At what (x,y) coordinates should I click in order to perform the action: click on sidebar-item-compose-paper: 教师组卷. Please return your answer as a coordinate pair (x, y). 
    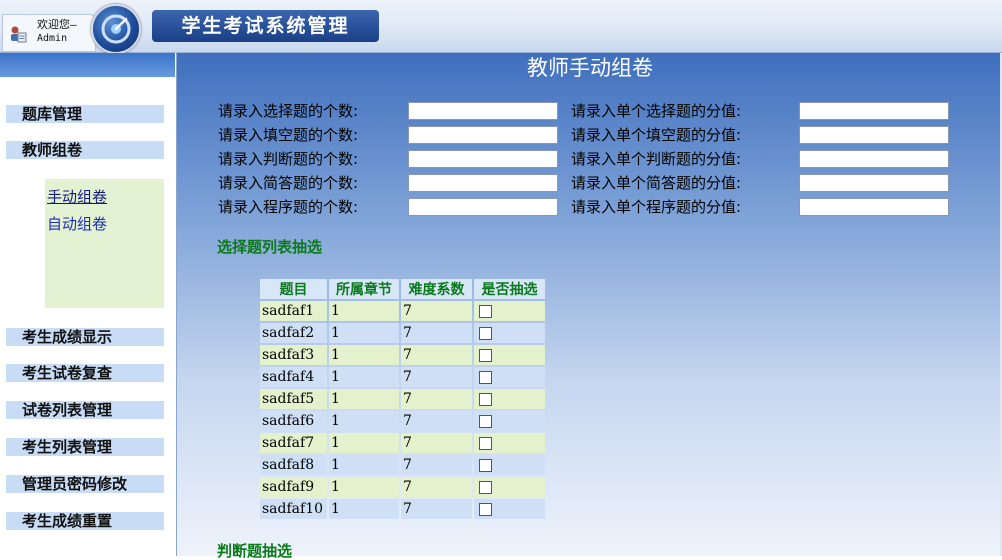
    Looking at the image, I should click on (85, 150).